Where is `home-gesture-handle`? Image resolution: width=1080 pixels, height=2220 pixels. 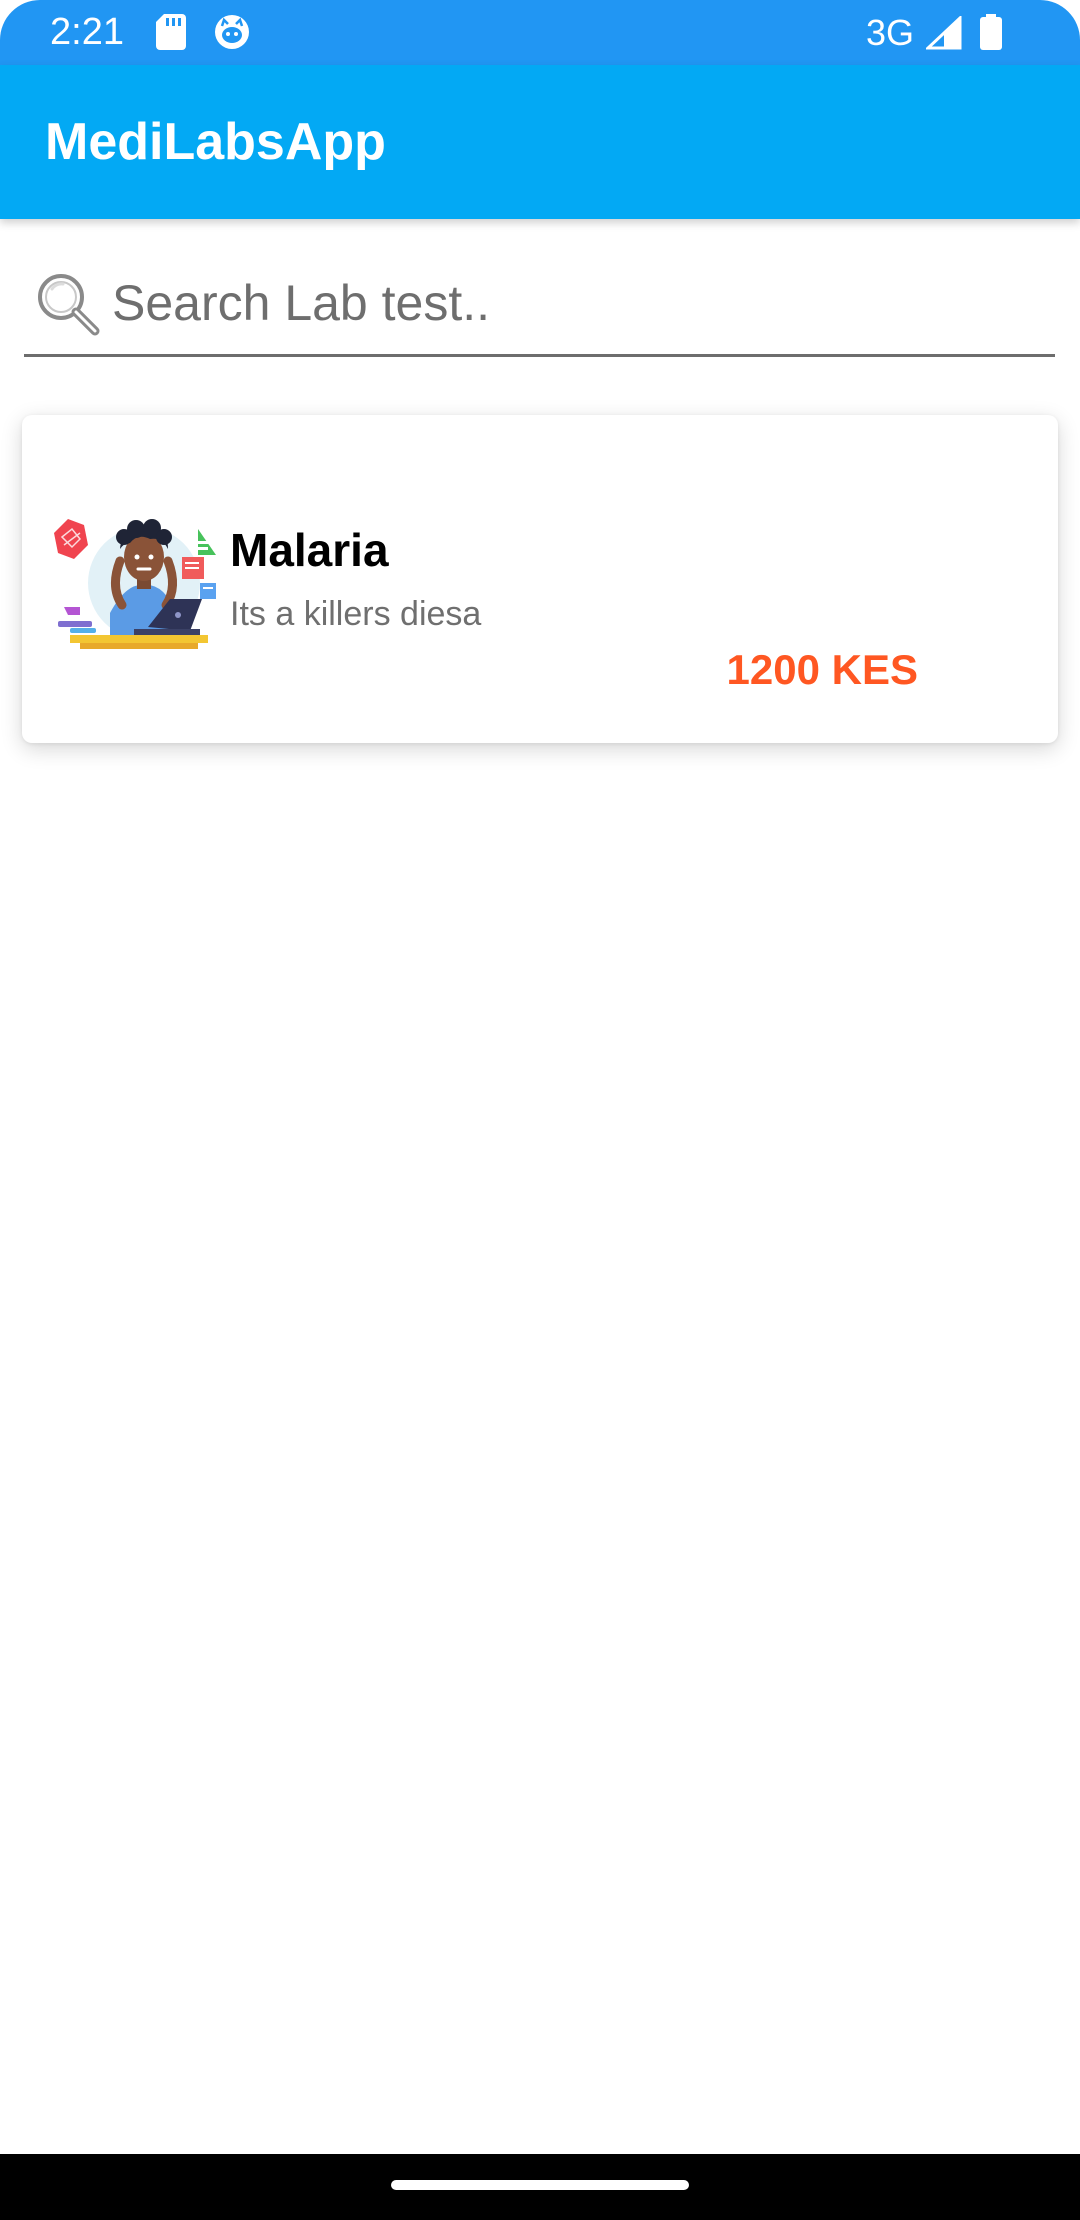
home-gesture-handle is located at coordinates (540, 2185).